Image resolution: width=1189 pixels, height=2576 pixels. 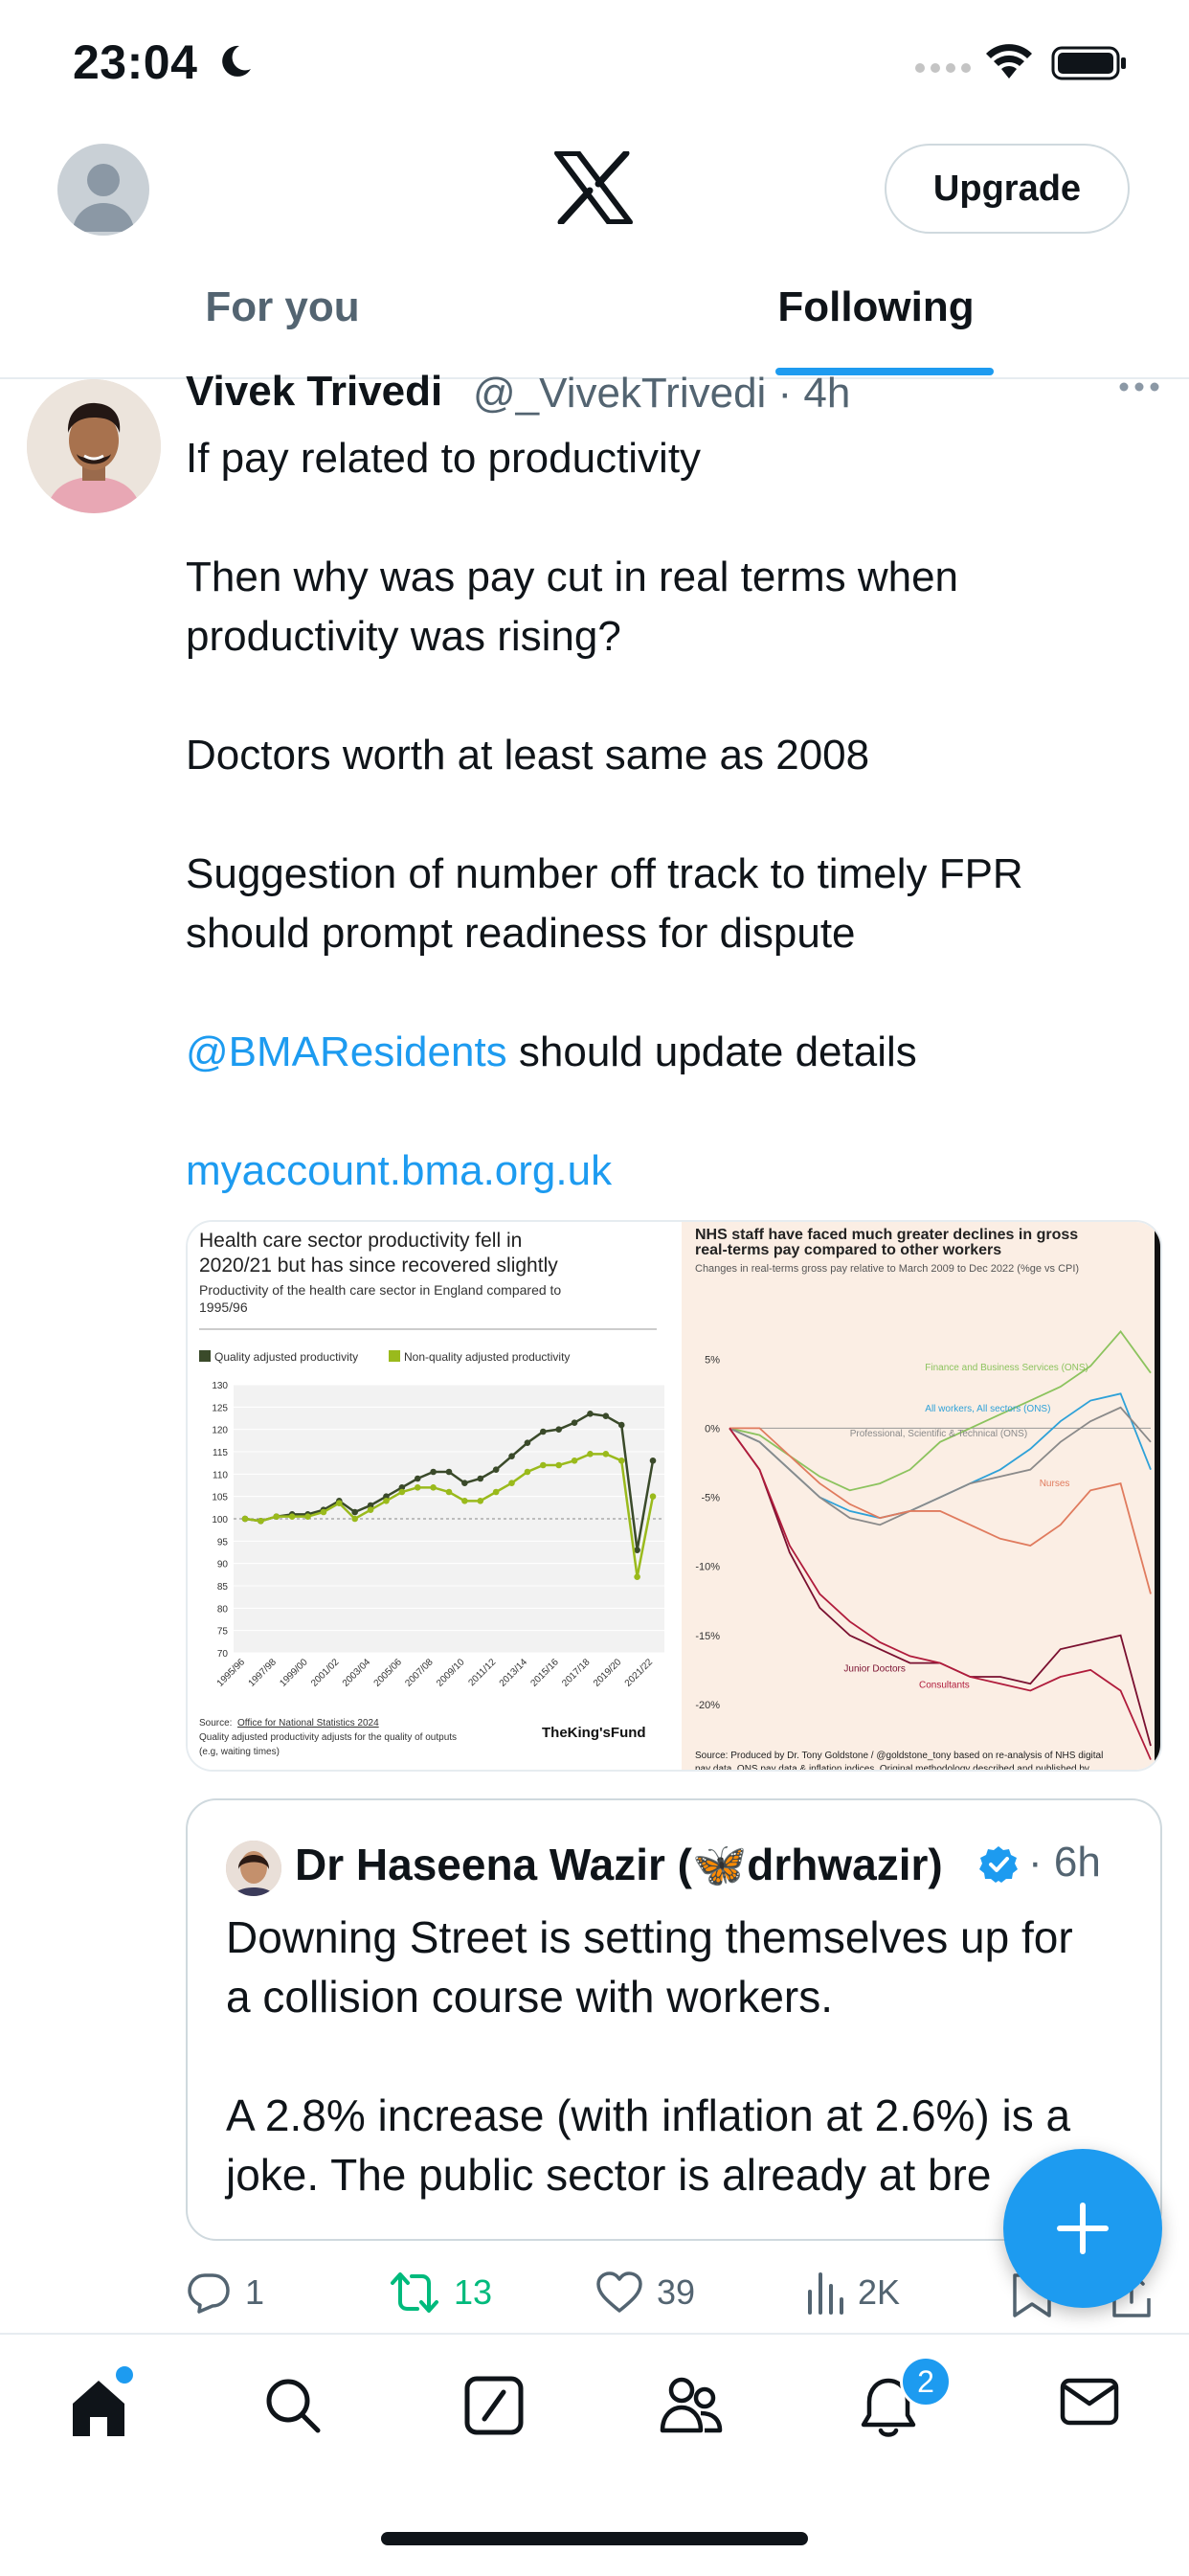 I want to click on author-handle: @_VivekTrivedi · 4h, so click(x=661, y=394).